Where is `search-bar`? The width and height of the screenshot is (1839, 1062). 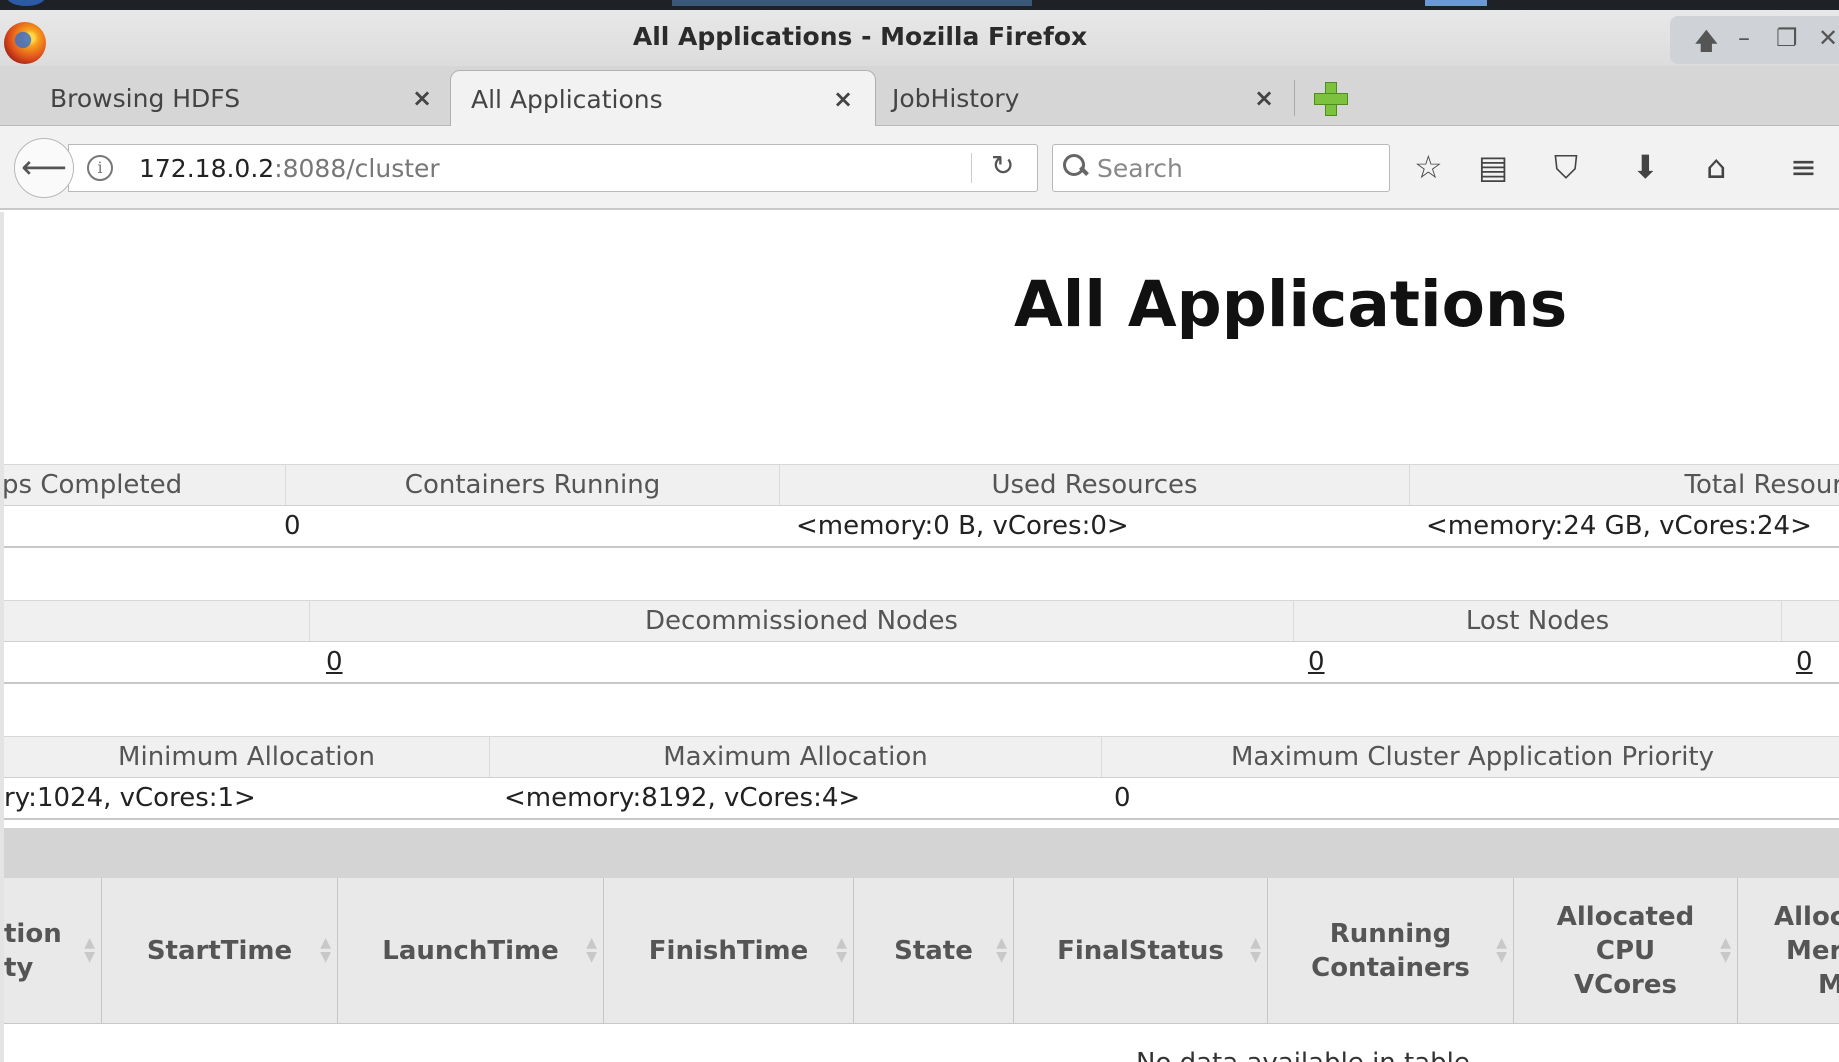
search-bar is located at coordinates (1221, 168).